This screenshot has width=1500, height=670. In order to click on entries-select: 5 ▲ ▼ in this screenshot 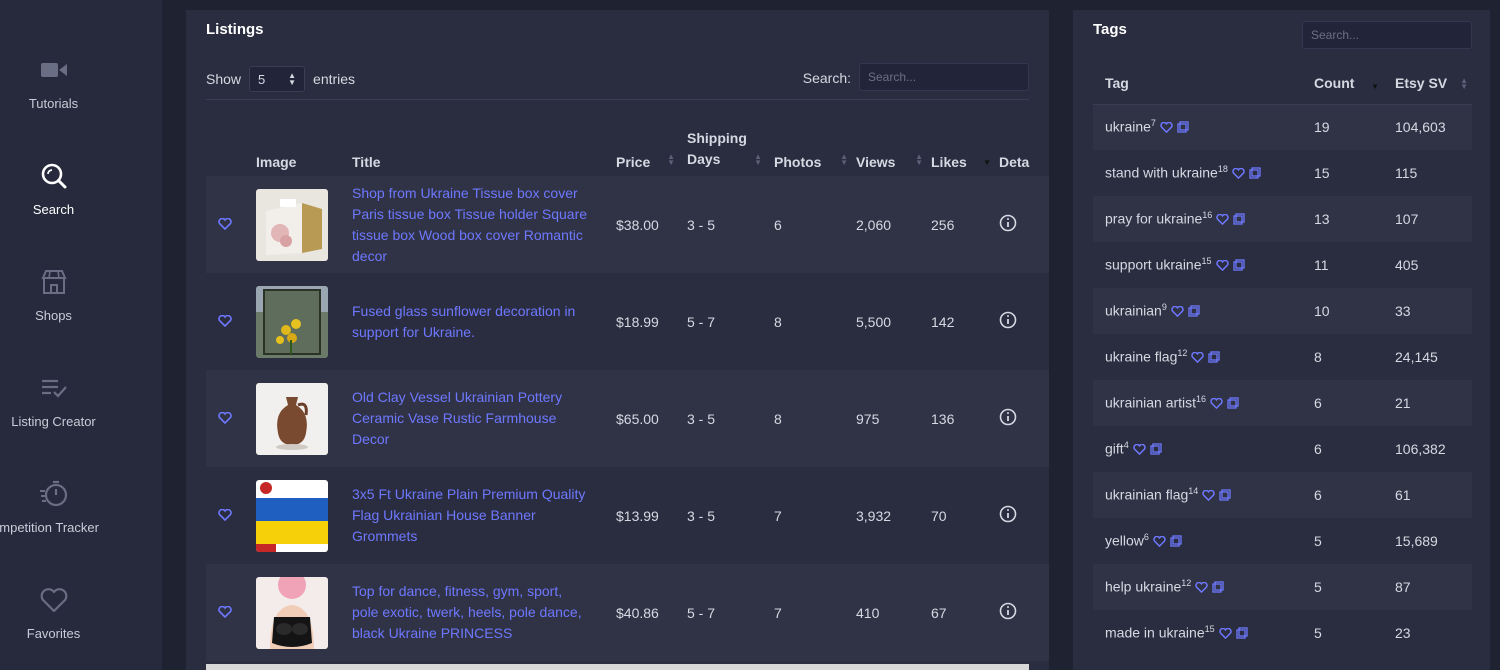, I will do `click(277, 79)`.